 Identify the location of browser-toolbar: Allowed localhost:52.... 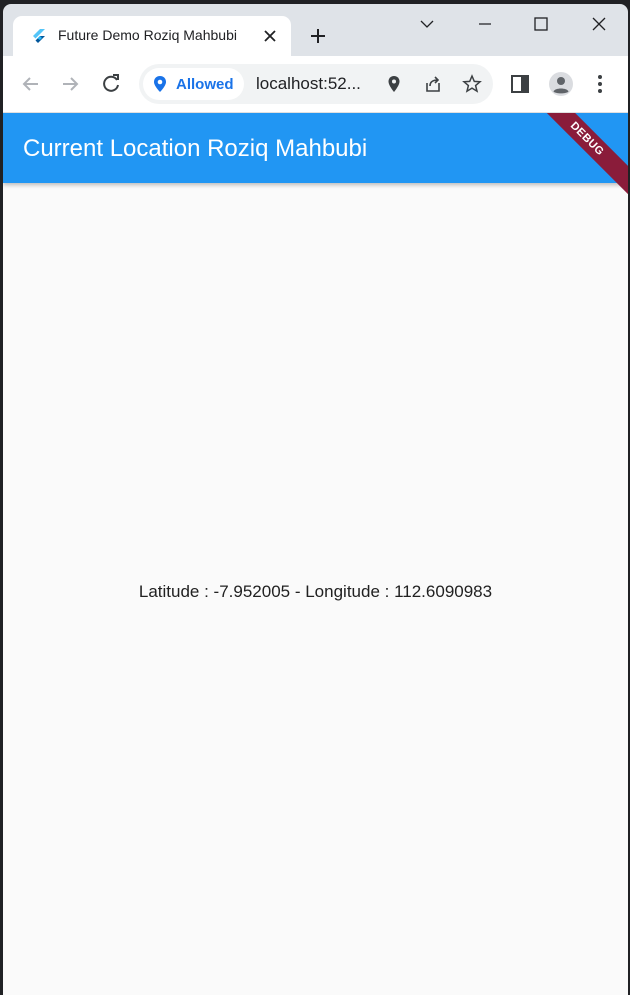
(315, 84).